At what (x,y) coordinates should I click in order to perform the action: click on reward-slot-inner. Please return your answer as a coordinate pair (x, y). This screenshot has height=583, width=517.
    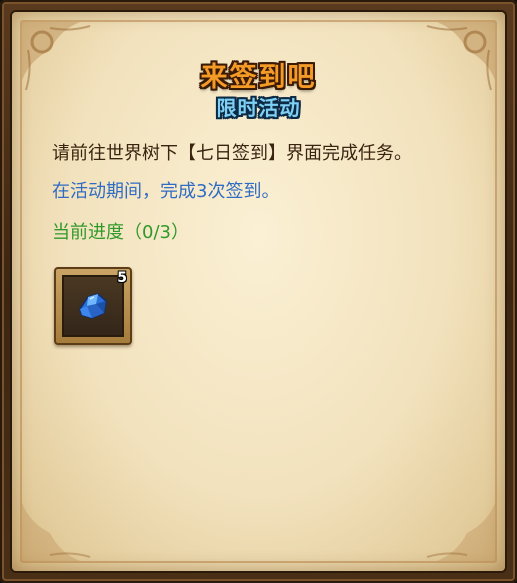
    Looking at the image, I should click on (93, 306).